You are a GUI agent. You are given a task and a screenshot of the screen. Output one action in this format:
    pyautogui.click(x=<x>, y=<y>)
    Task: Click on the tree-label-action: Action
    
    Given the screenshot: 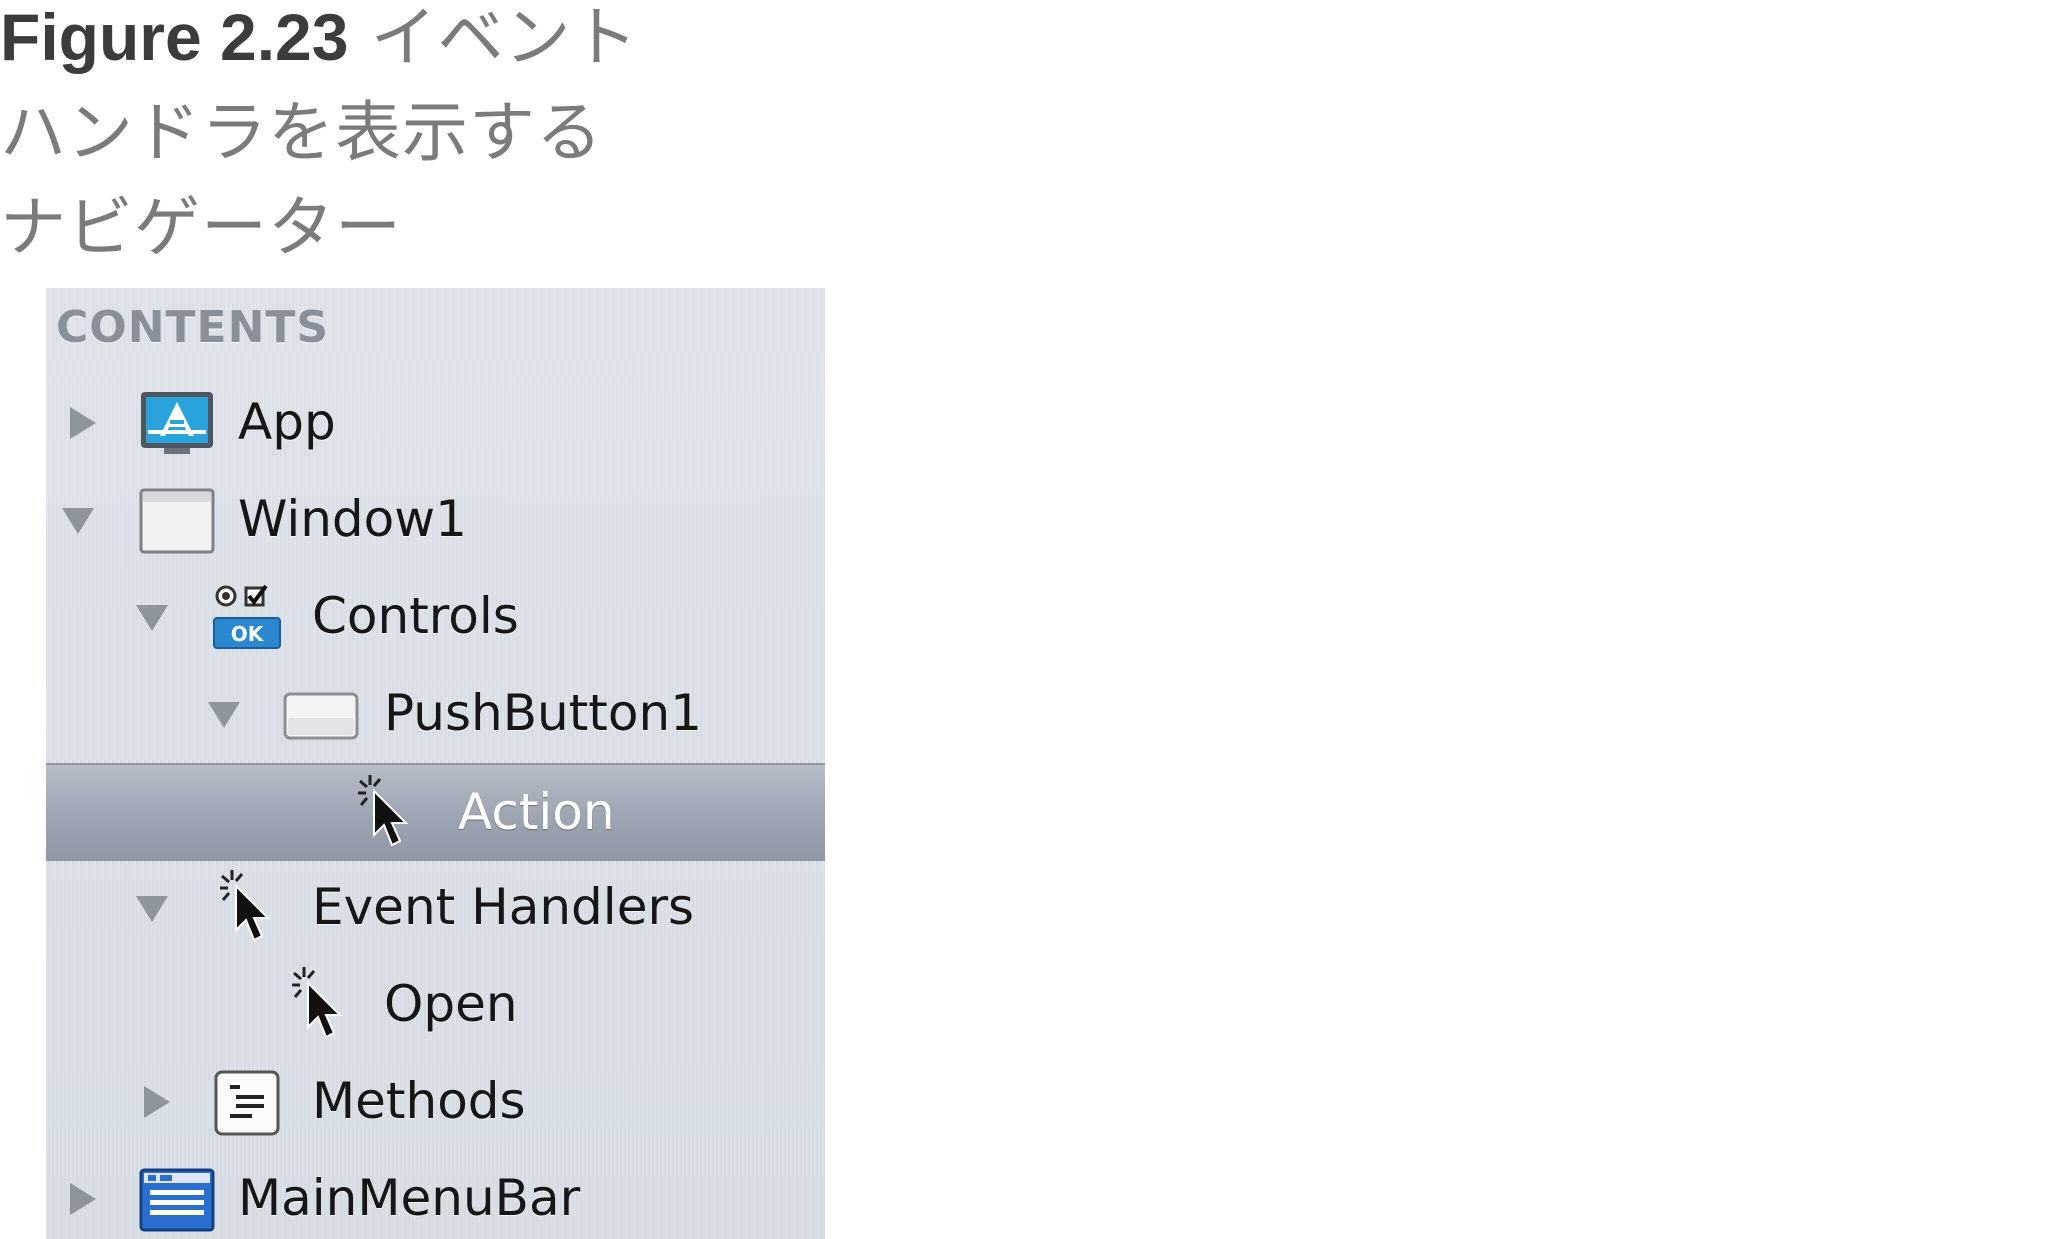 What is the action you would take?
    pyautogui.click(x=536, y=812)
    